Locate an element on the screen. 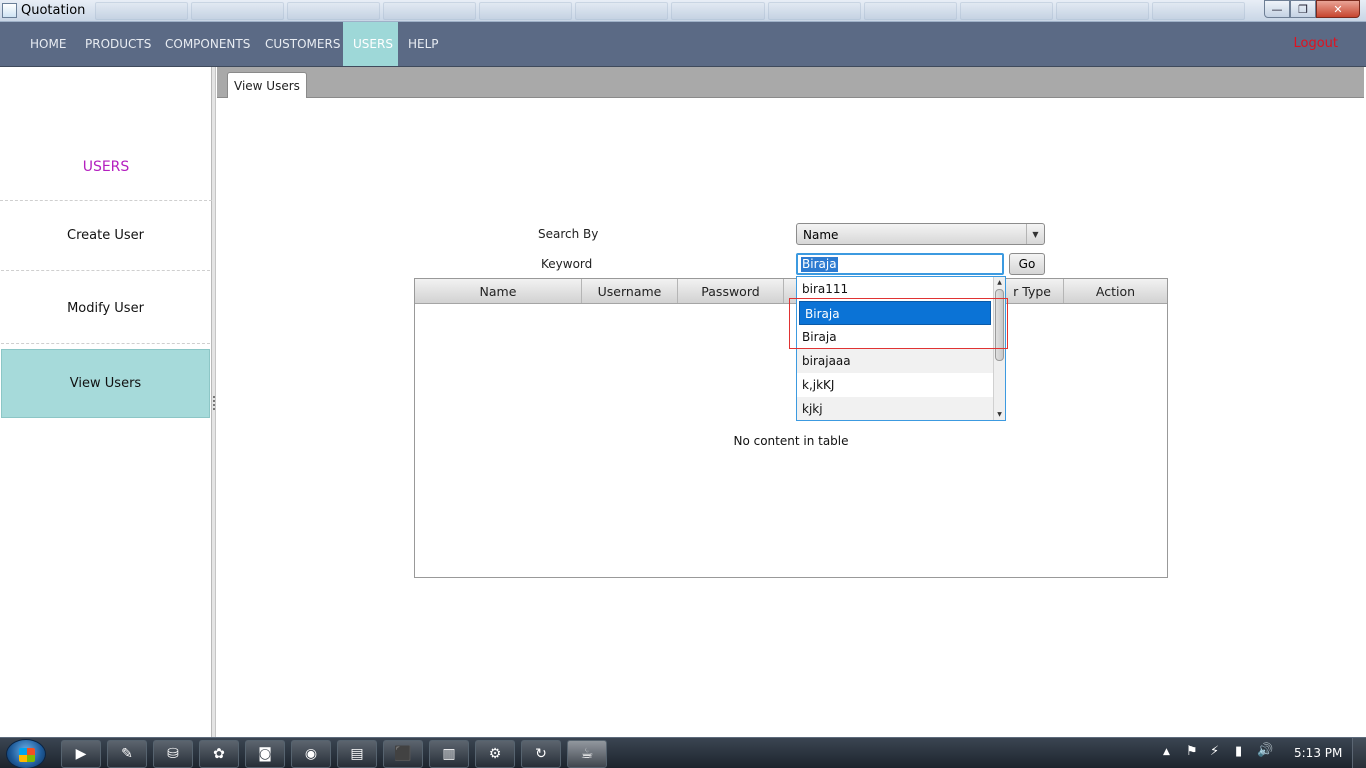 The image size is (1366, 768). window-title-bar: Quotation — ❐ ✕ is located at coordinates (683, 11).